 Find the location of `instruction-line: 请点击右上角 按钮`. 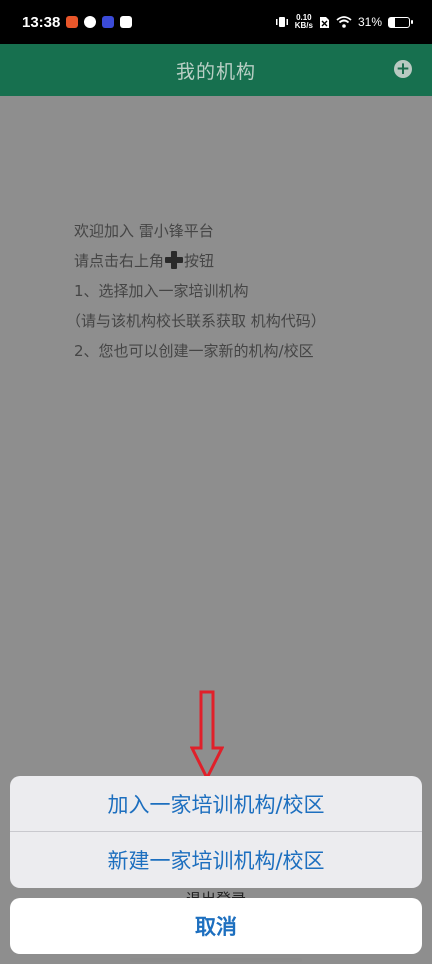

instruction-line: 请点击右上角 按钮 is located at coordinates (200, 261).